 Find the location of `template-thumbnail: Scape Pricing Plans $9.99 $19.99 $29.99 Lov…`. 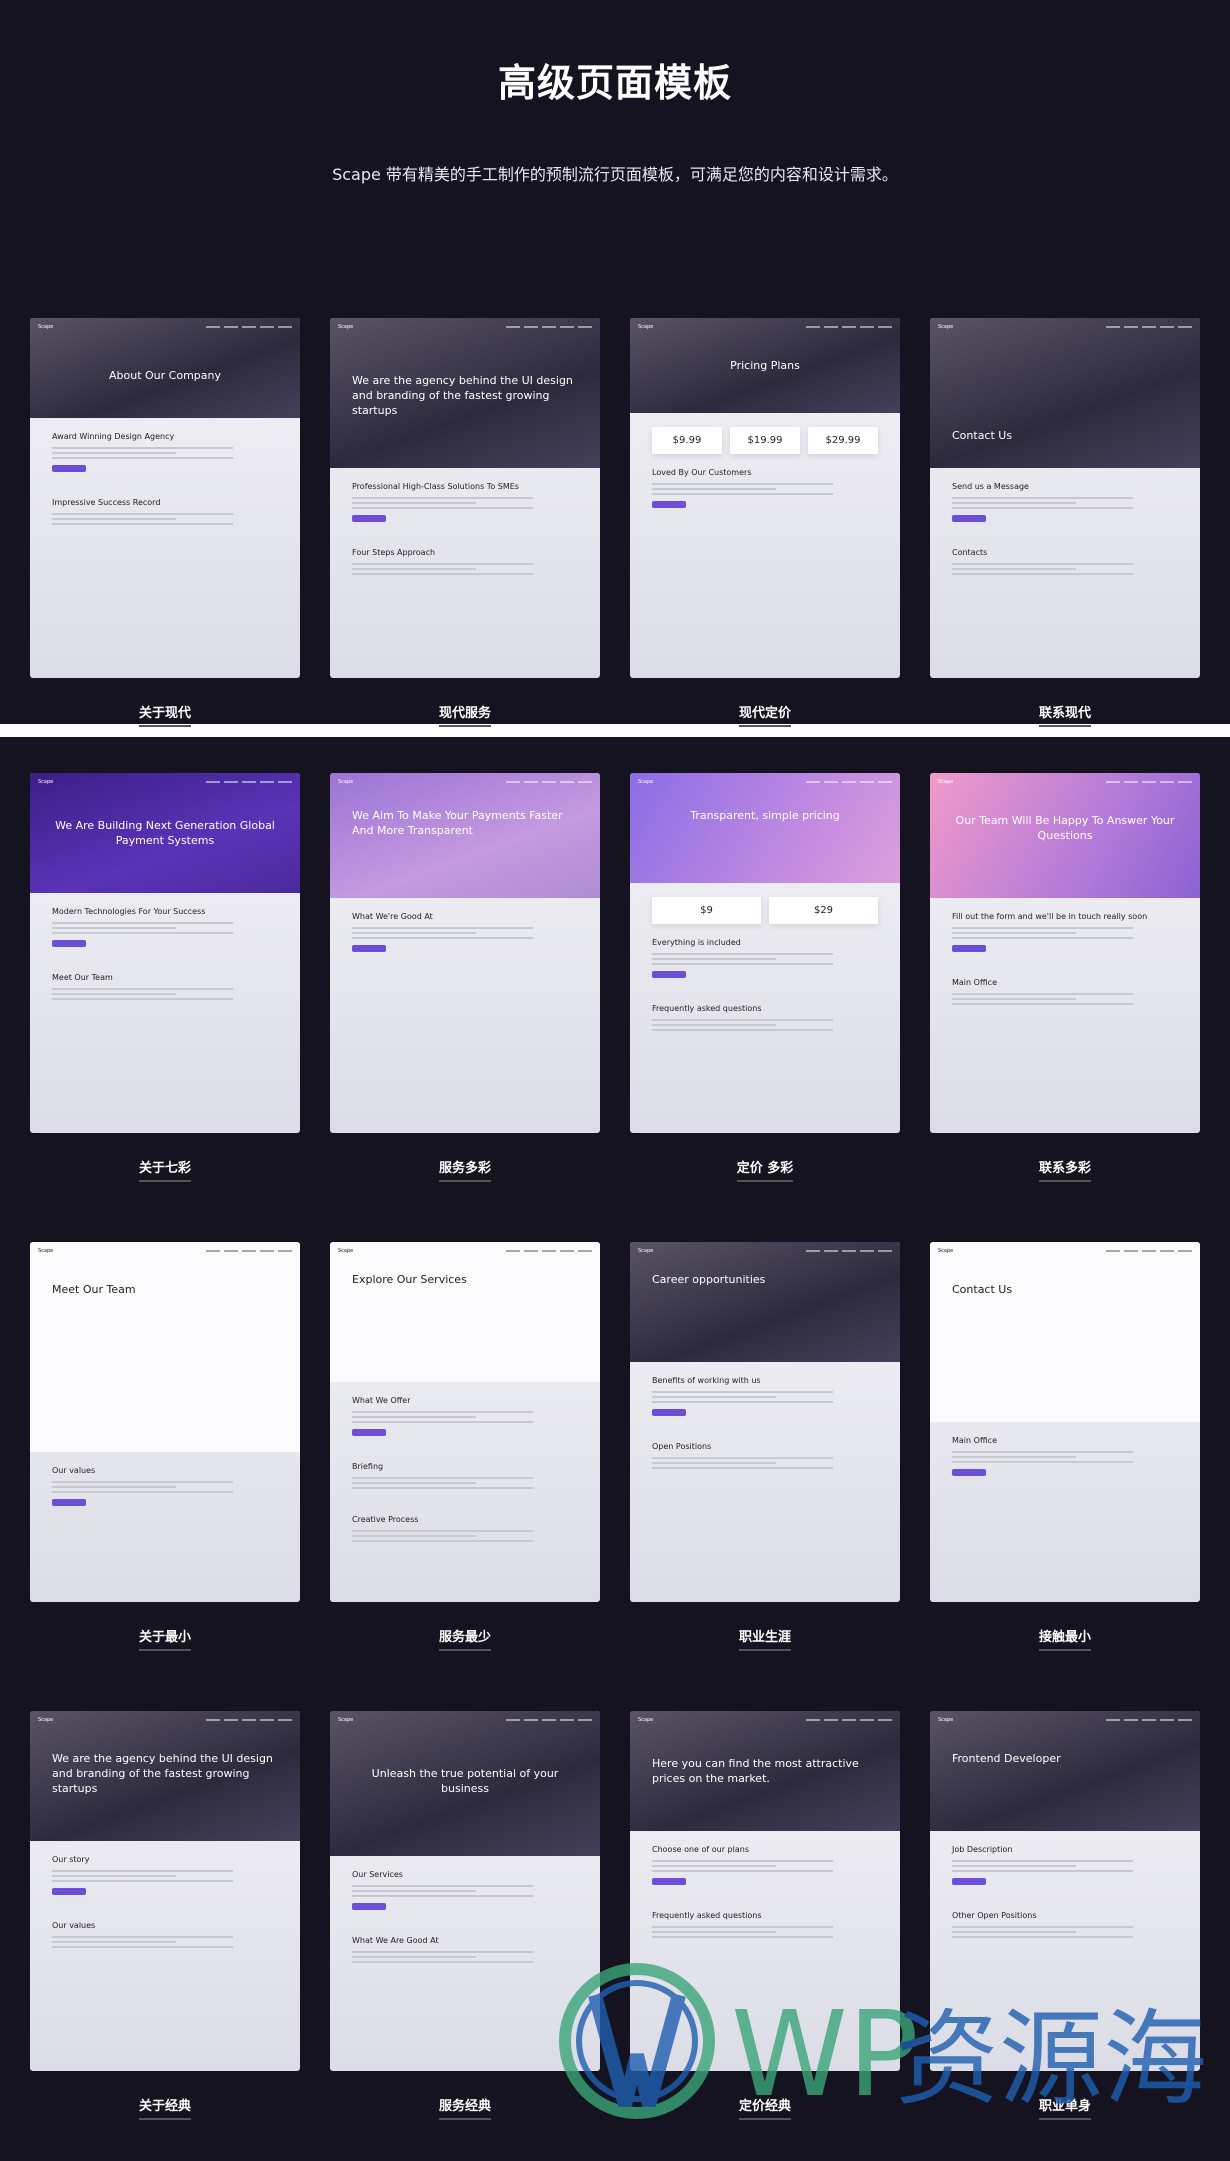

template-thumbnail: Scape Pricing Plans $9.99 $19.99 $29.99 Lov… is located at coordinates (765, 498).